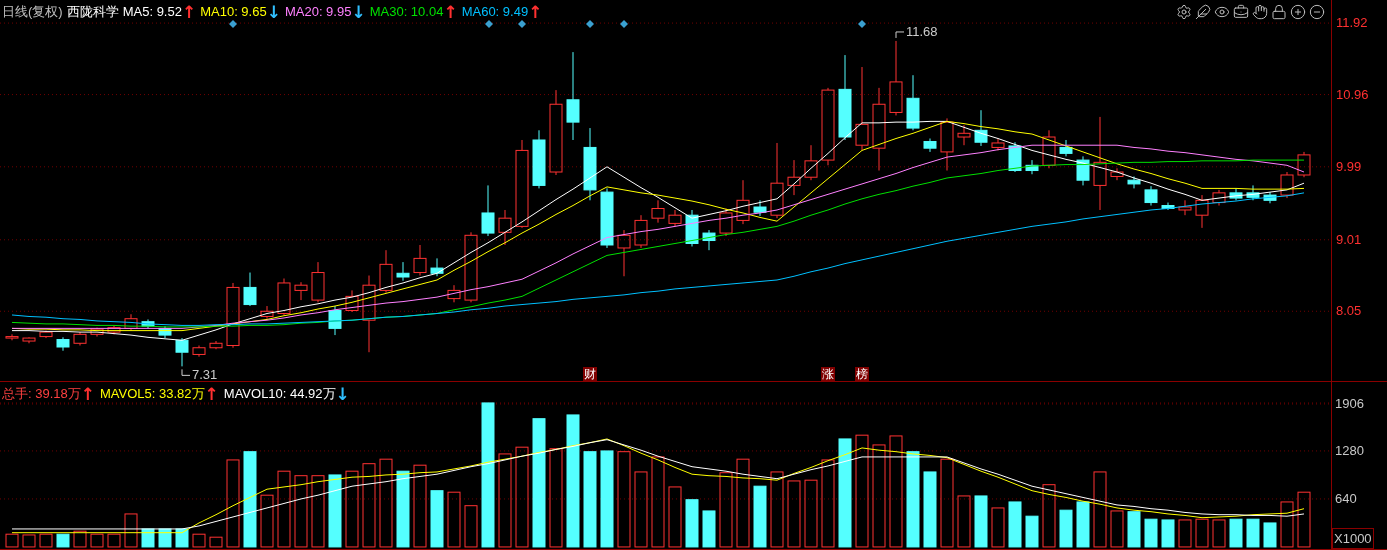 Image resolution: width=1387 pixels, height=550 pixels. What do you see at coordinates (1352, 94) in the screenshot?
I see `price-axis-label: 10.96` at bounding box center [1352, 94].